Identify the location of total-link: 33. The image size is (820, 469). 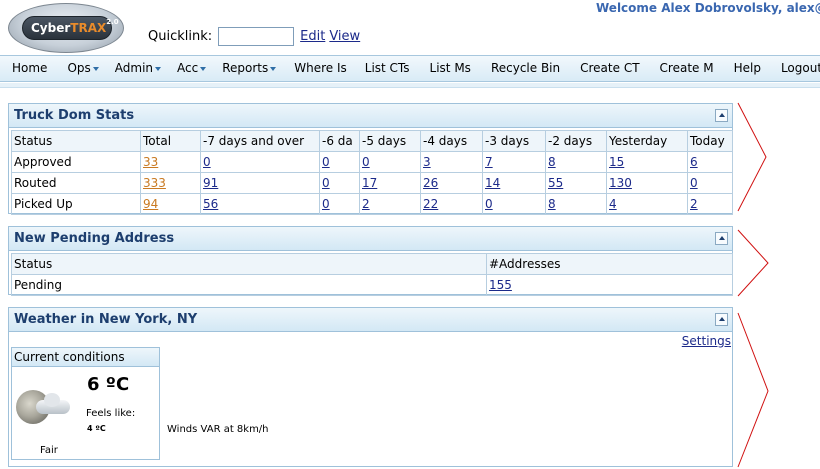
(150, 162).